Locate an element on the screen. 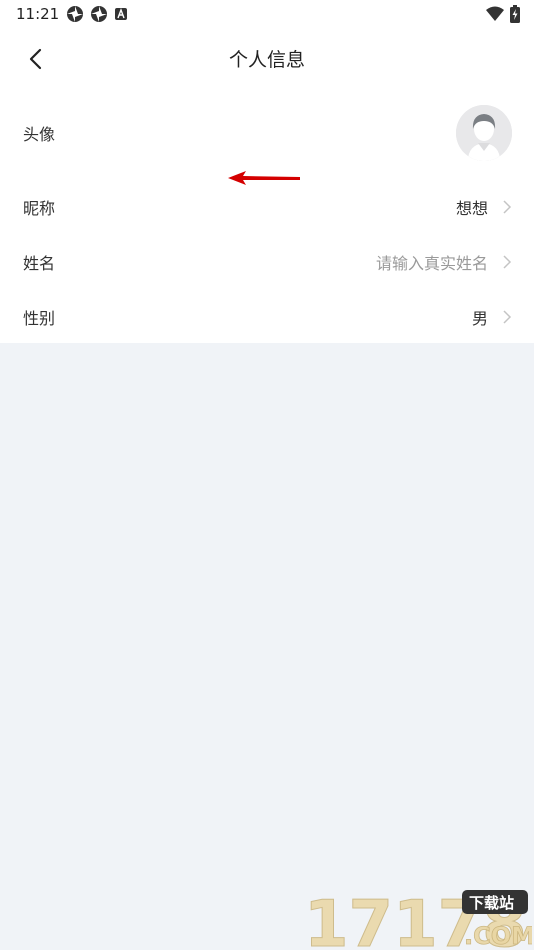 This screenshot has height=950, width=534. gender-row: 性别 男 is located at coordinates (267, 316).